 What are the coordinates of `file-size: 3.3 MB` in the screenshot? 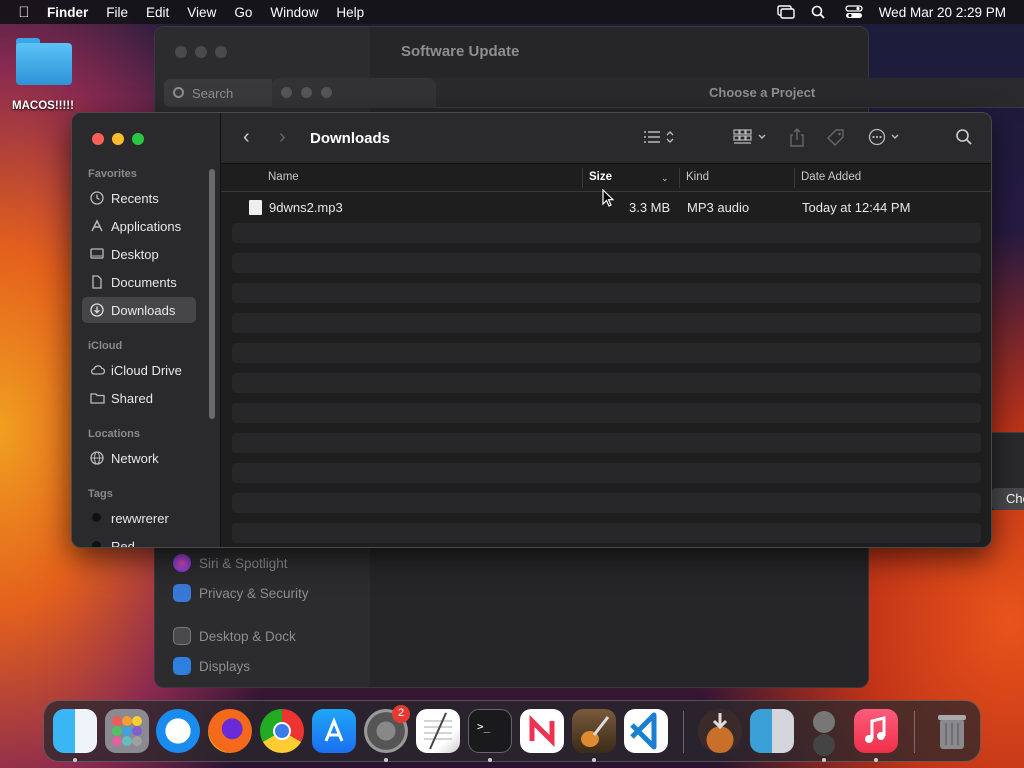 It's located at (650, 207).